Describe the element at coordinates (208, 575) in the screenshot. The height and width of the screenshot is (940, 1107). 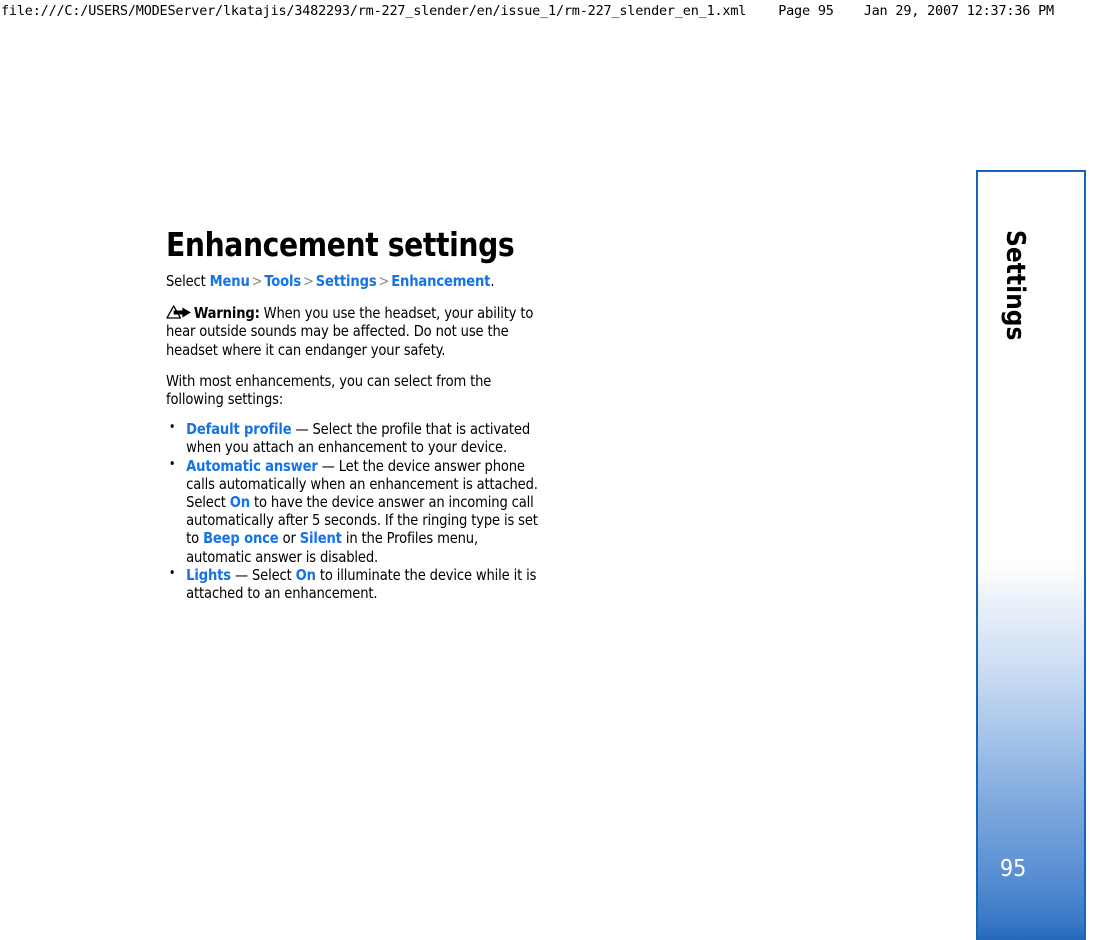
I see `list-item-term-lights: Lights` at that location.